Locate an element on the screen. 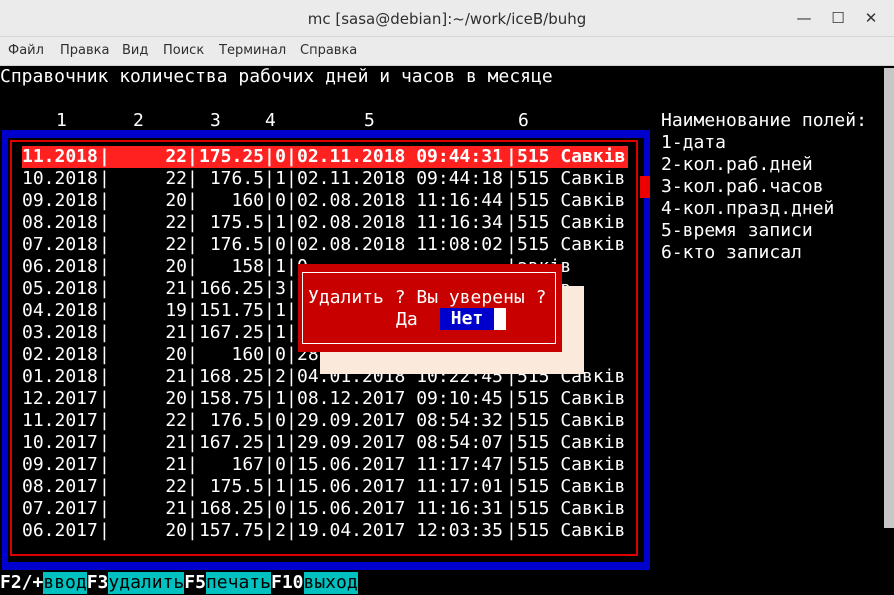 Image resolution: width=894 pixels, height=595 pixels. cell-hours: 175.25 is located at coordinates (231, 156).